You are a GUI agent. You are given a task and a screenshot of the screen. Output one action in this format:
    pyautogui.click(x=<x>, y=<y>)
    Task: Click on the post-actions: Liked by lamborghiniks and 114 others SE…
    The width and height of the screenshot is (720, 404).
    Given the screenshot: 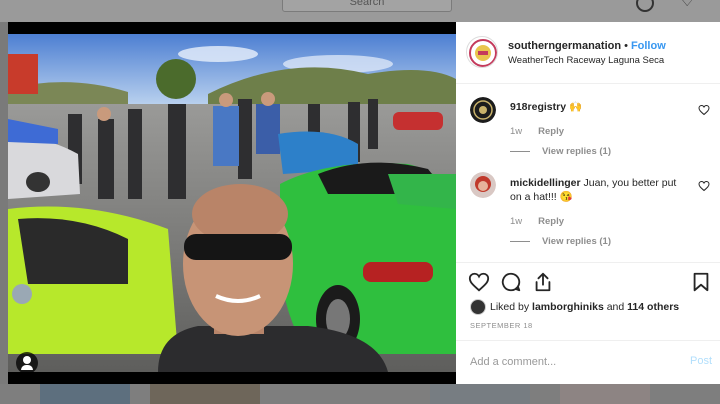 What is the action you would take?
    pyautogui.click(x=588, y=301)
    